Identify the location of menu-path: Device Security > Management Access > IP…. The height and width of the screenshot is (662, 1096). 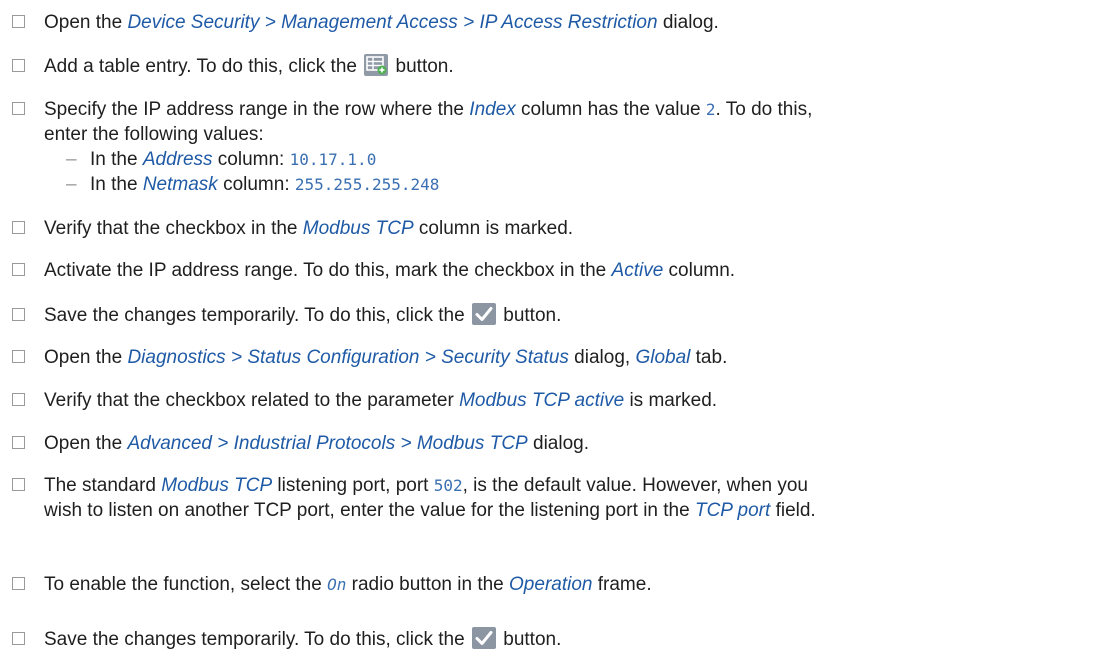
(392, 22).